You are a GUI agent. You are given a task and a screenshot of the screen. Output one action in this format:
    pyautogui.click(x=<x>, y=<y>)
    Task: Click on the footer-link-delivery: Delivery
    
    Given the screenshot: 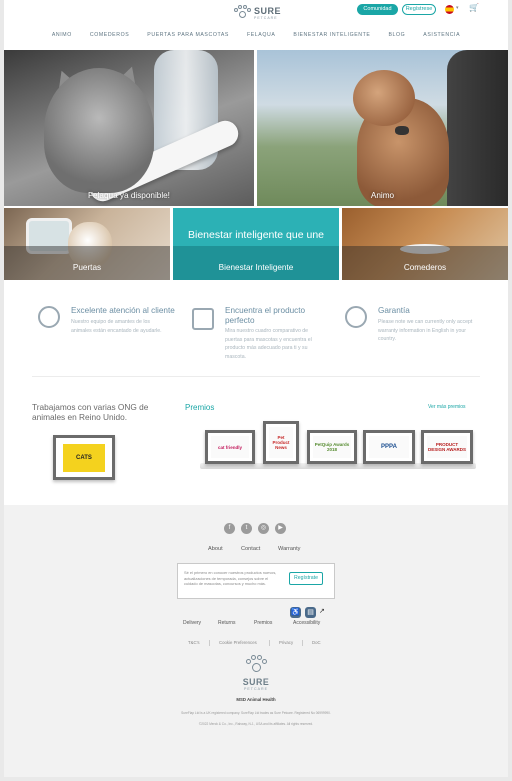 What is the action you would take?
    pyautogui.click(x=192, y=623)
    